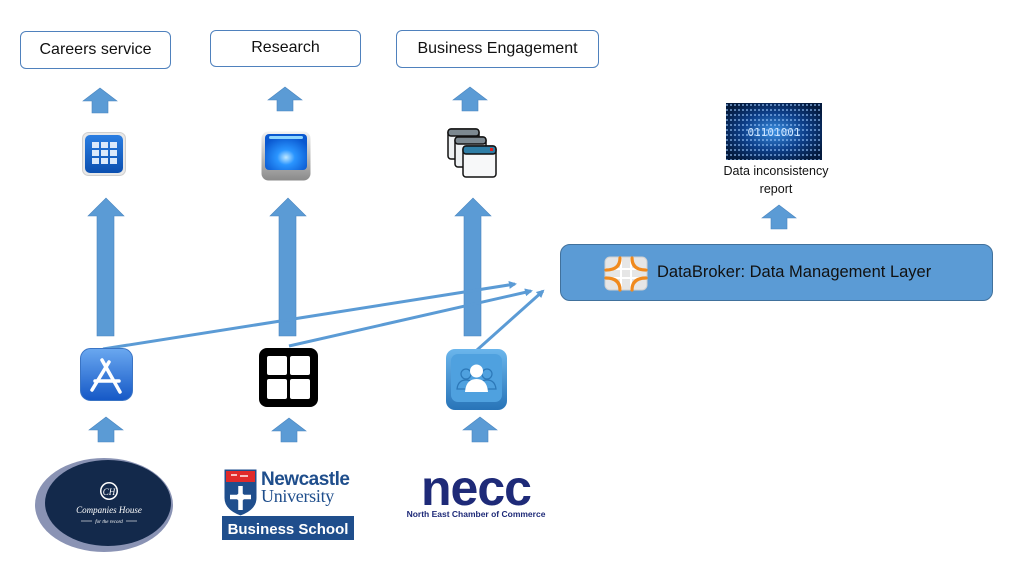 Image resolution: width=1010 pixels, height=568 pixels. I want to click on companies-house-tagline: for the record, so click(109, 522).